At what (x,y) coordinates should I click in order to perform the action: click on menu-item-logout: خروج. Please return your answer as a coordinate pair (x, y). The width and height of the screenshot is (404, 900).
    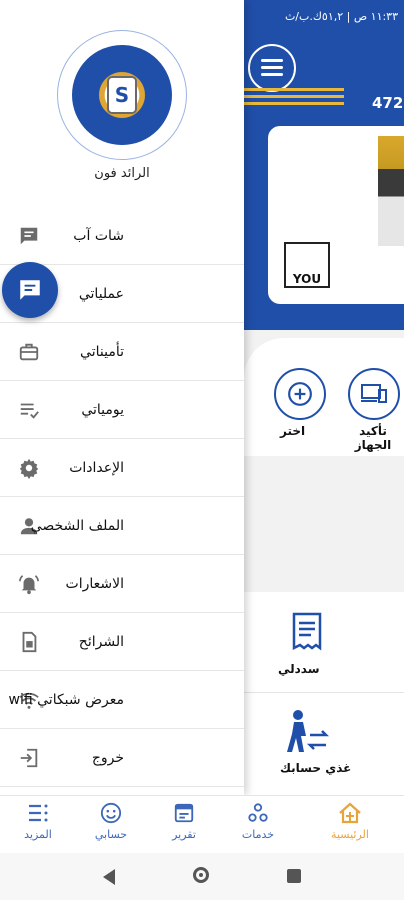
    Looking at the image, I should click on (122, 758).